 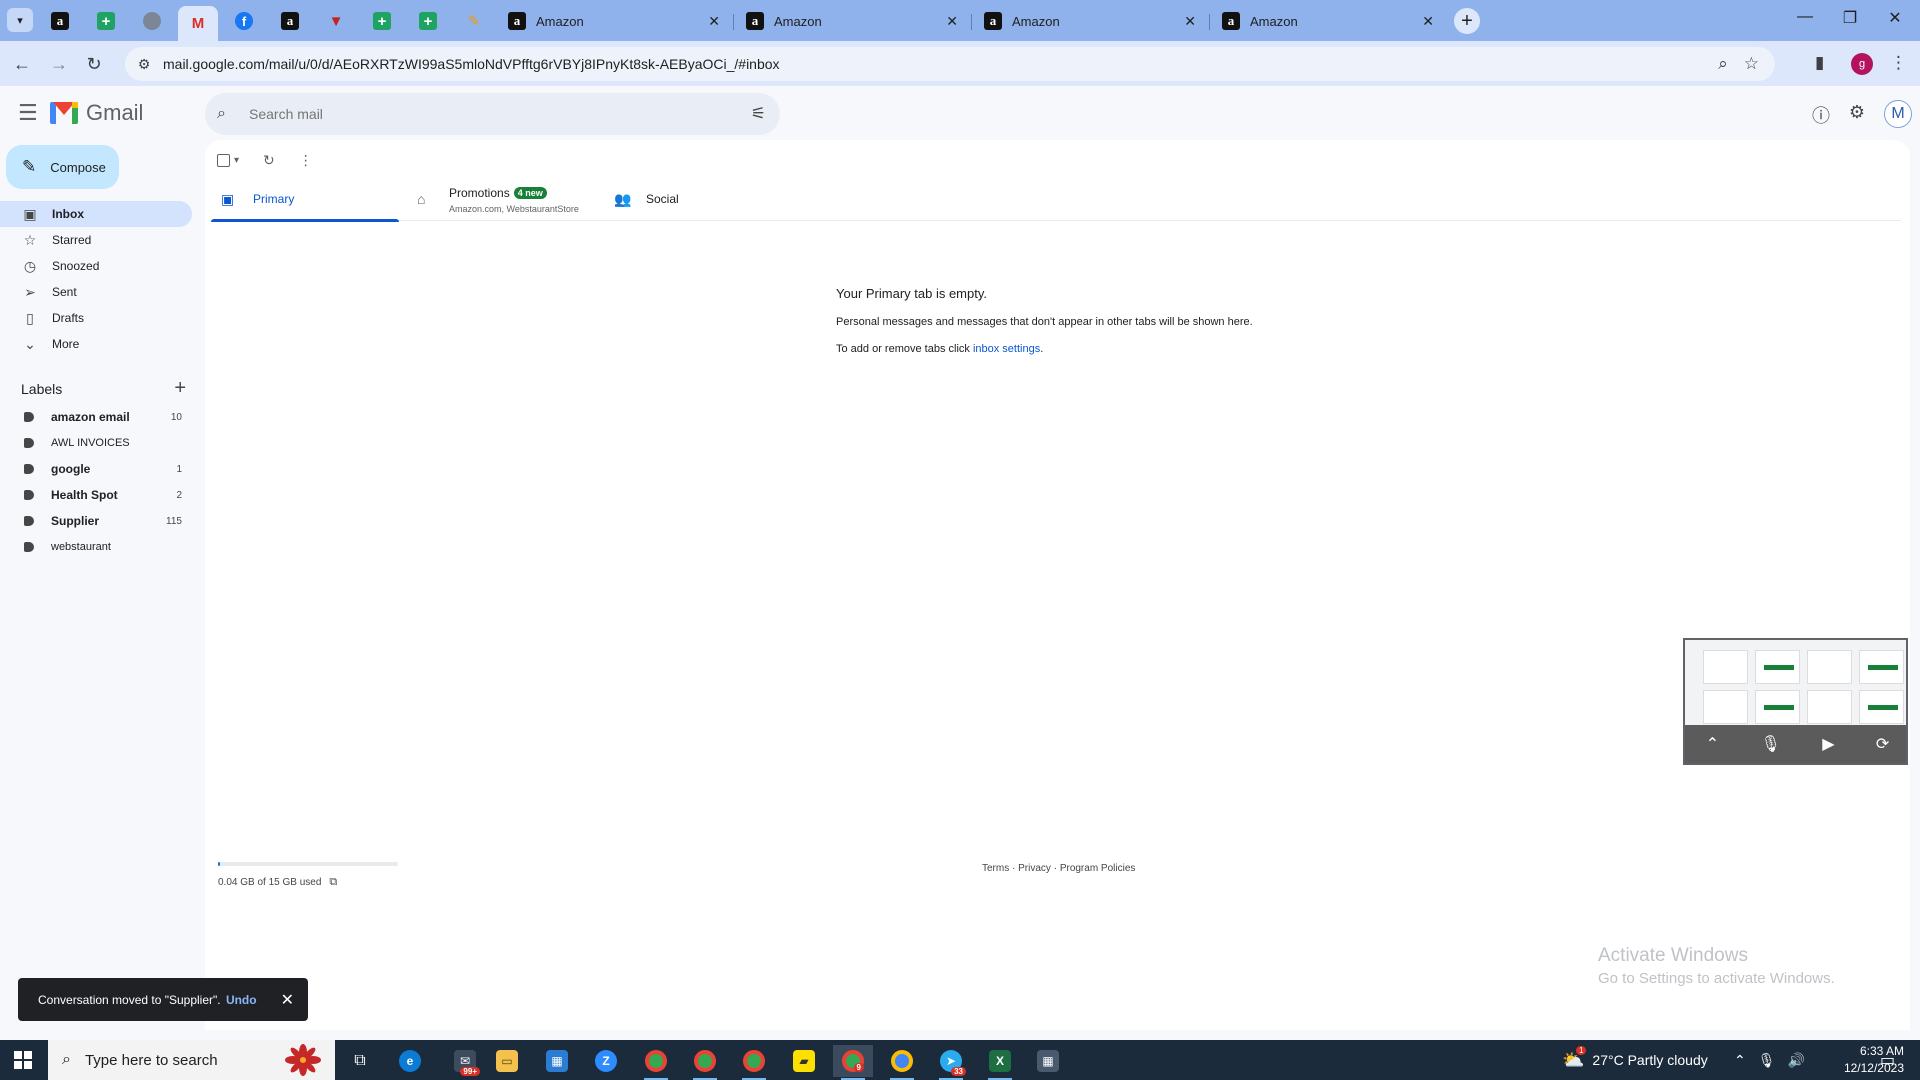 I want to click on gmail-logo: Gmail, so click(x=96, y=113).